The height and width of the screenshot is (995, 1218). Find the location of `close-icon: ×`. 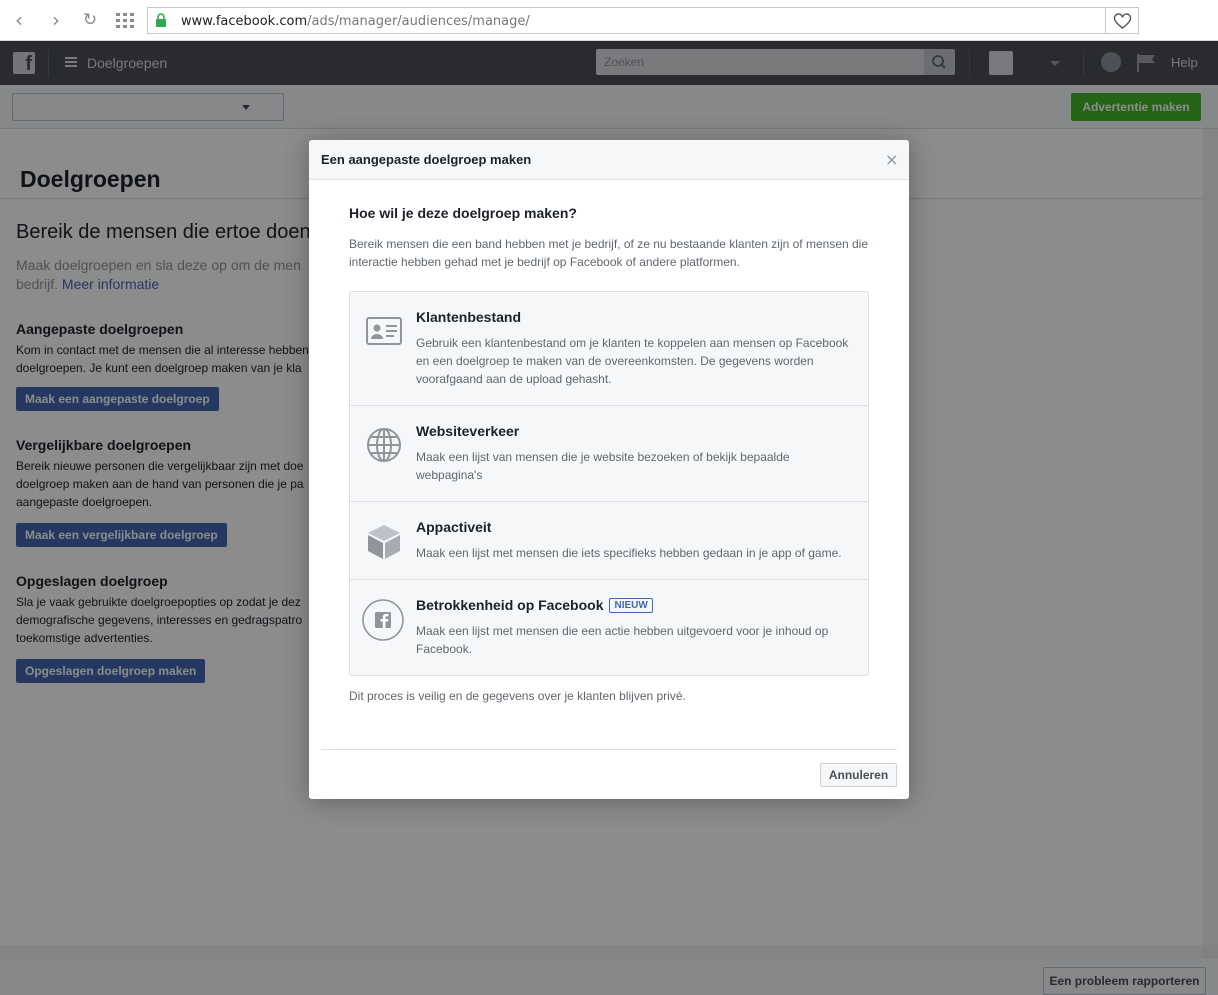

close-icon: × is located at coordinates (891, 159).